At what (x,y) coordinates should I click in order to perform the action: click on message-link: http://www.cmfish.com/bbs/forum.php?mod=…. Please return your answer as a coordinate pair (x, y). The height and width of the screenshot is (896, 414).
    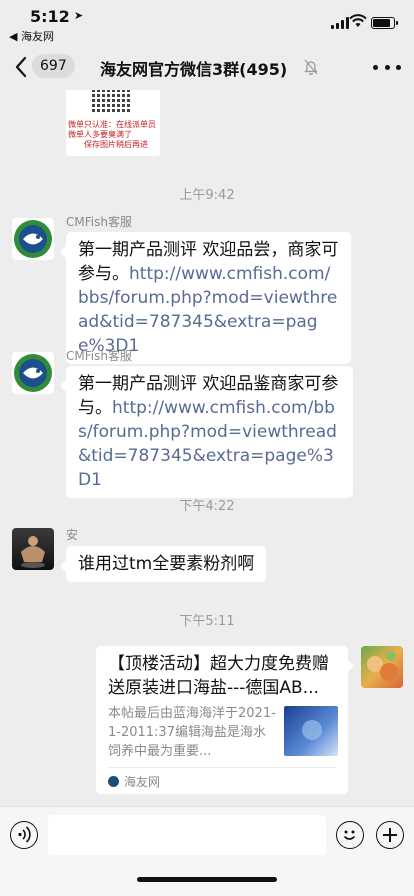
    Looking at the image, I should click on (207, 444).